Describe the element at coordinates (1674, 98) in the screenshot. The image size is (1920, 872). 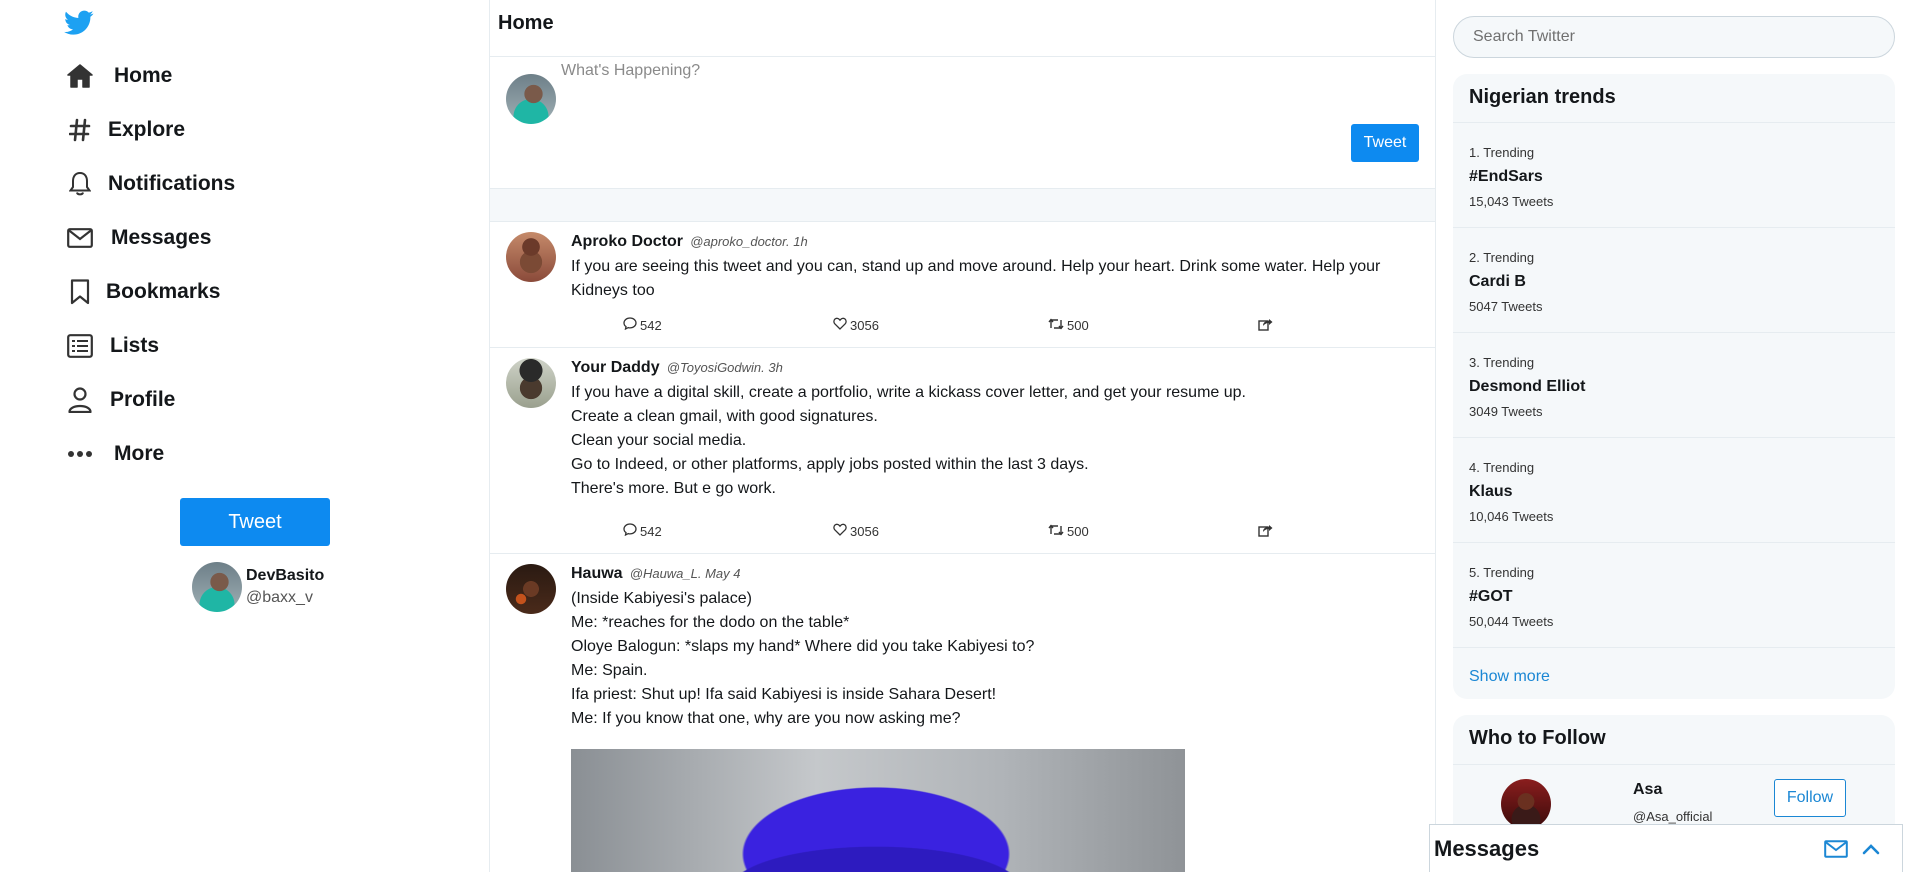
I see `trends-title: Nigerian trends` at that location.